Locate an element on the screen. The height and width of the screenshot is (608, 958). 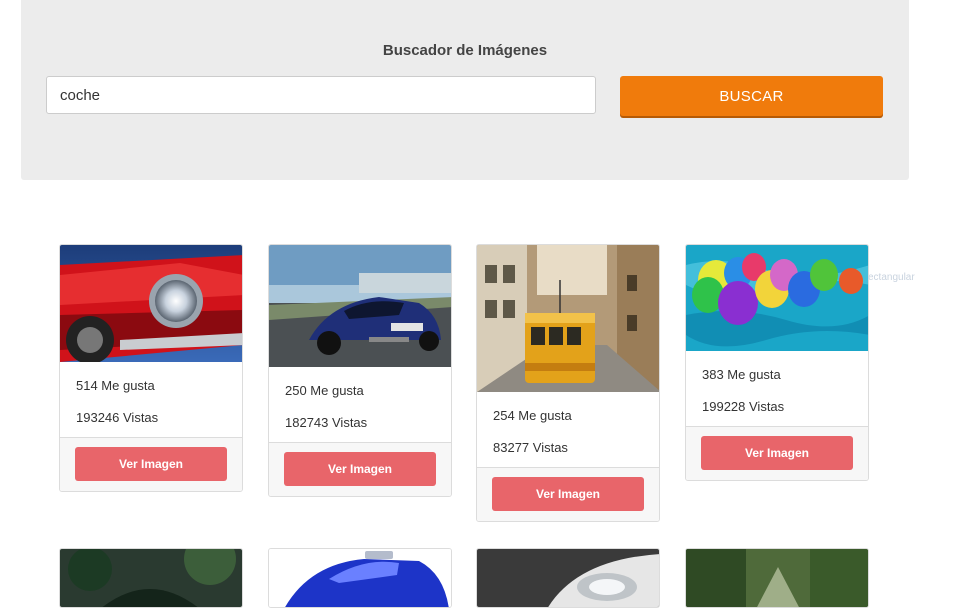
result-card: 250 Me gusta 182743 Vistas Ver Imagen is located at coordinates (360, 370).